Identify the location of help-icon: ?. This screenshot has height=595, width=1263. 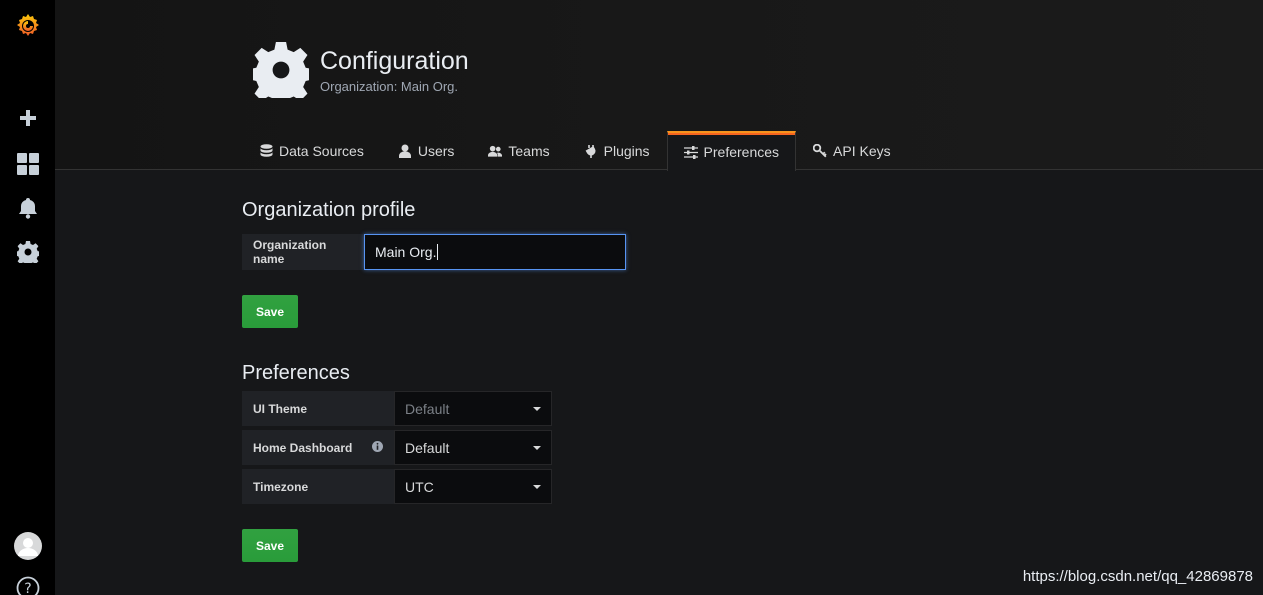
(27, 581).